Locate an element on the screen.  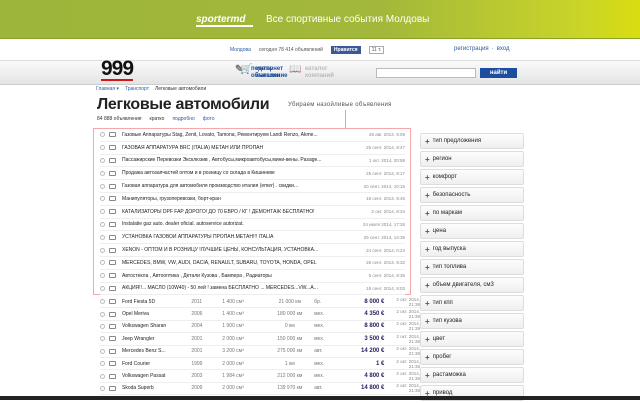
view-short: кратко is located at coordinates (157, 119).